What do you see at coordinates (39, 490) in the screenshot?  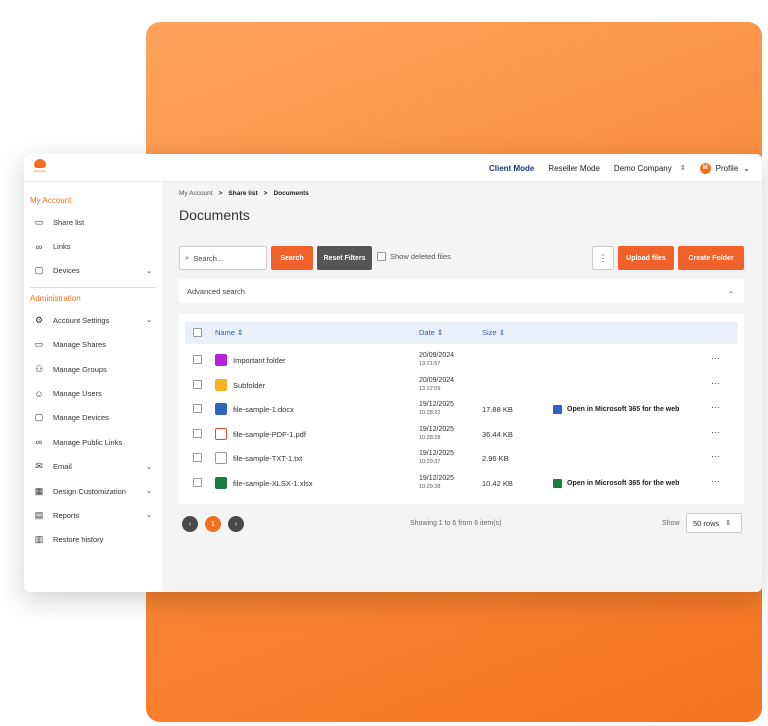 I see `palette-icon: ▦` at bounding box center [39, 490].